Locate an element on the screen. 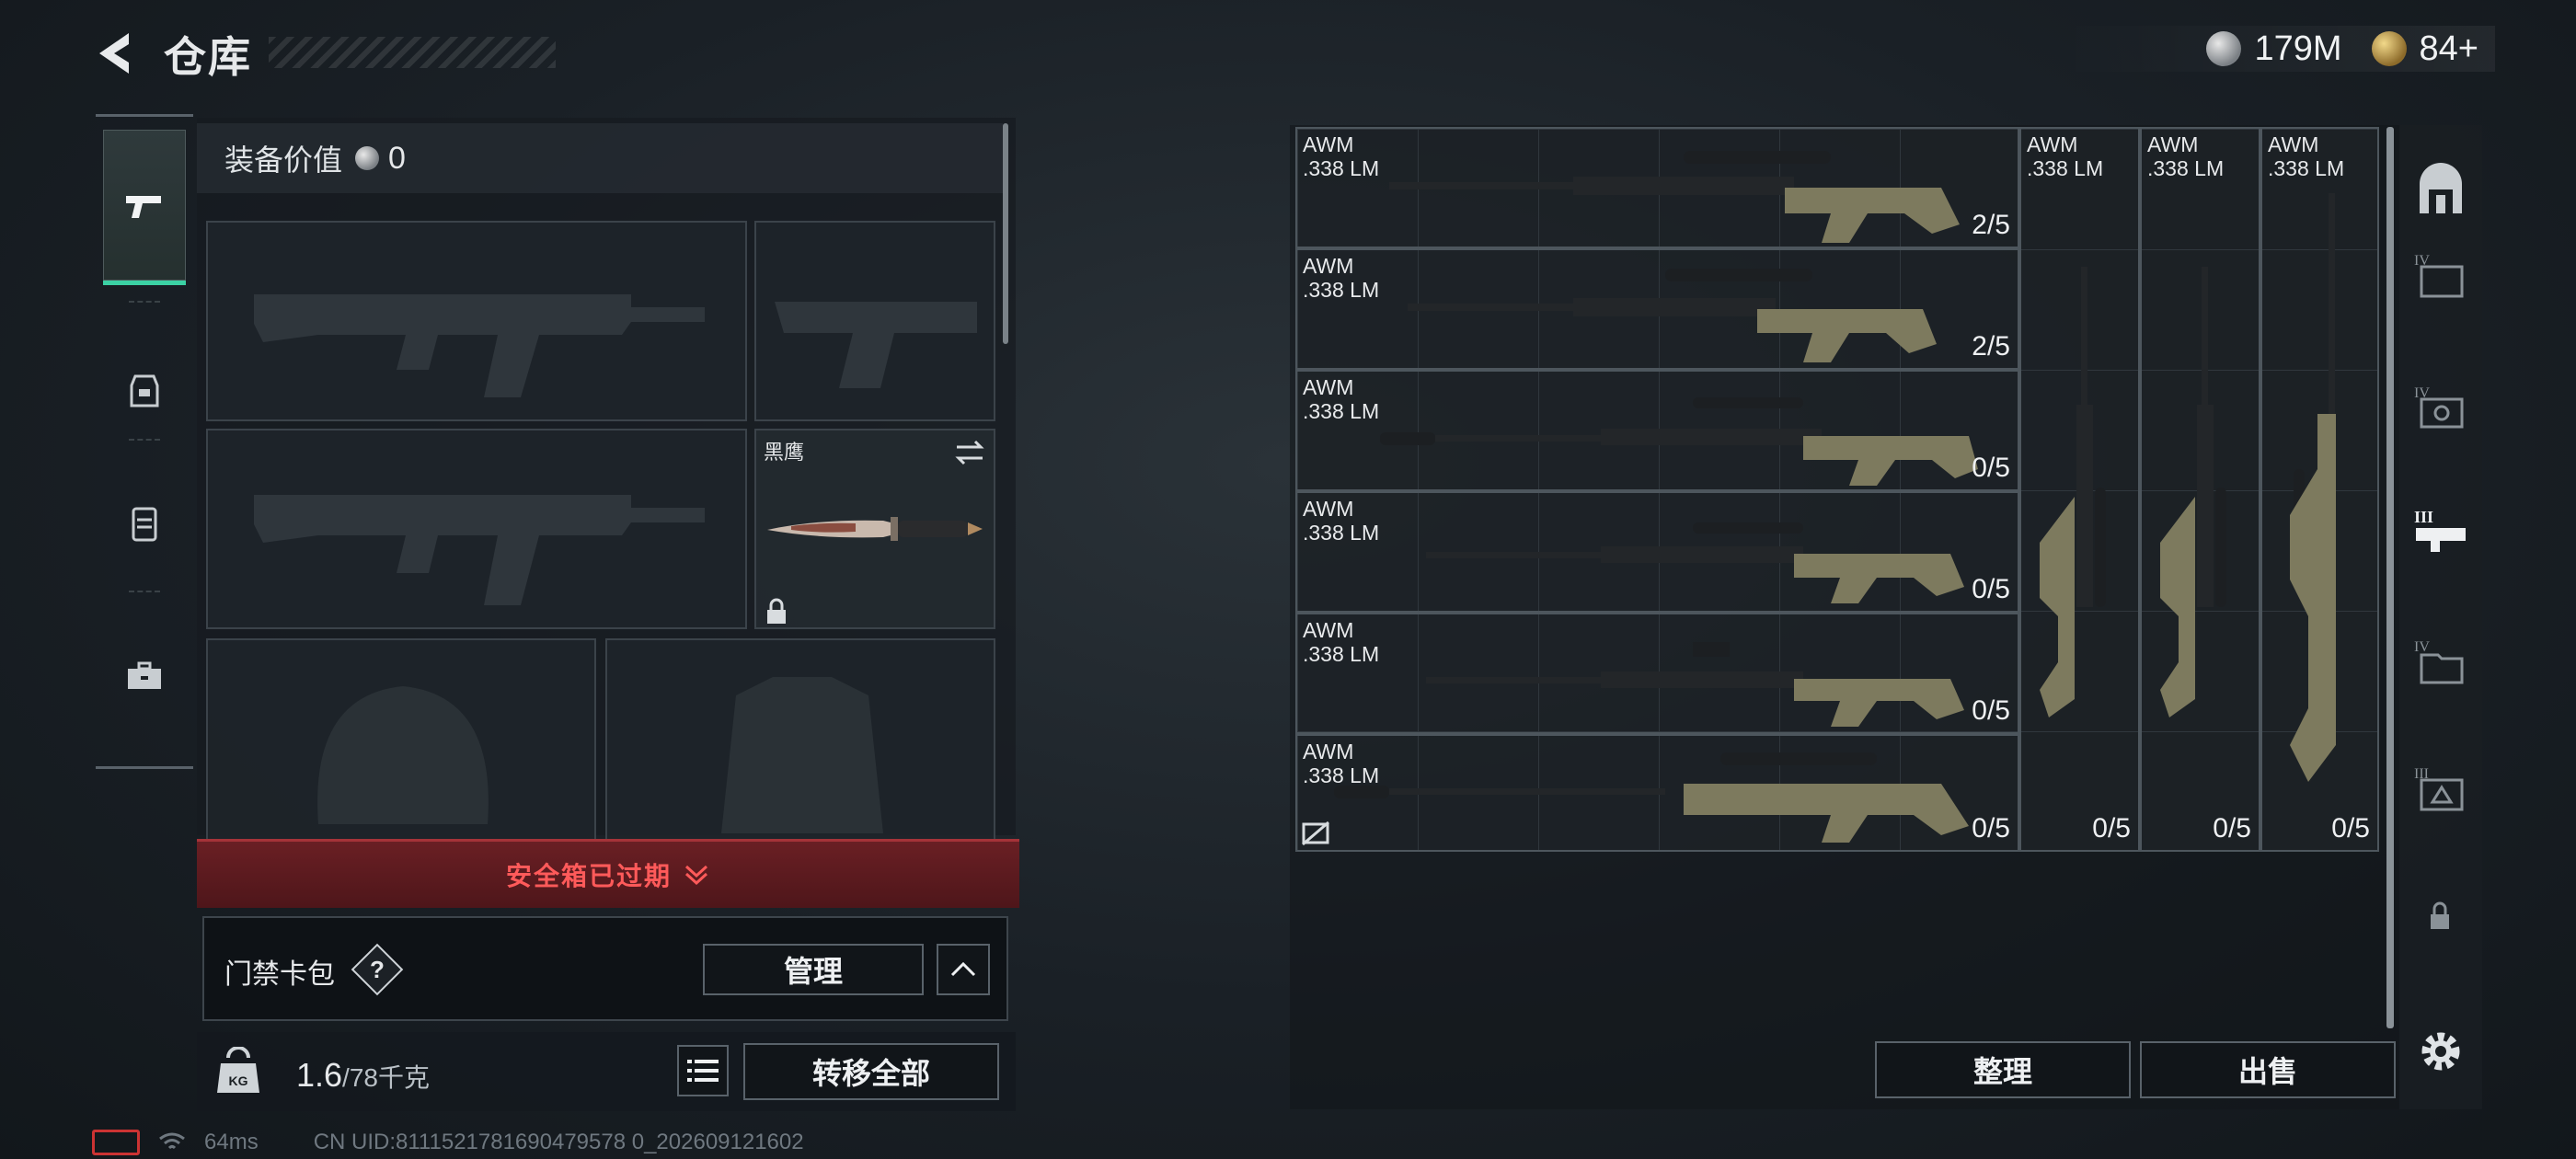 The width and height of the screenshot is (2576, 1159). tab-storage-iv-c: IV is located at coordinates (2440, 661).